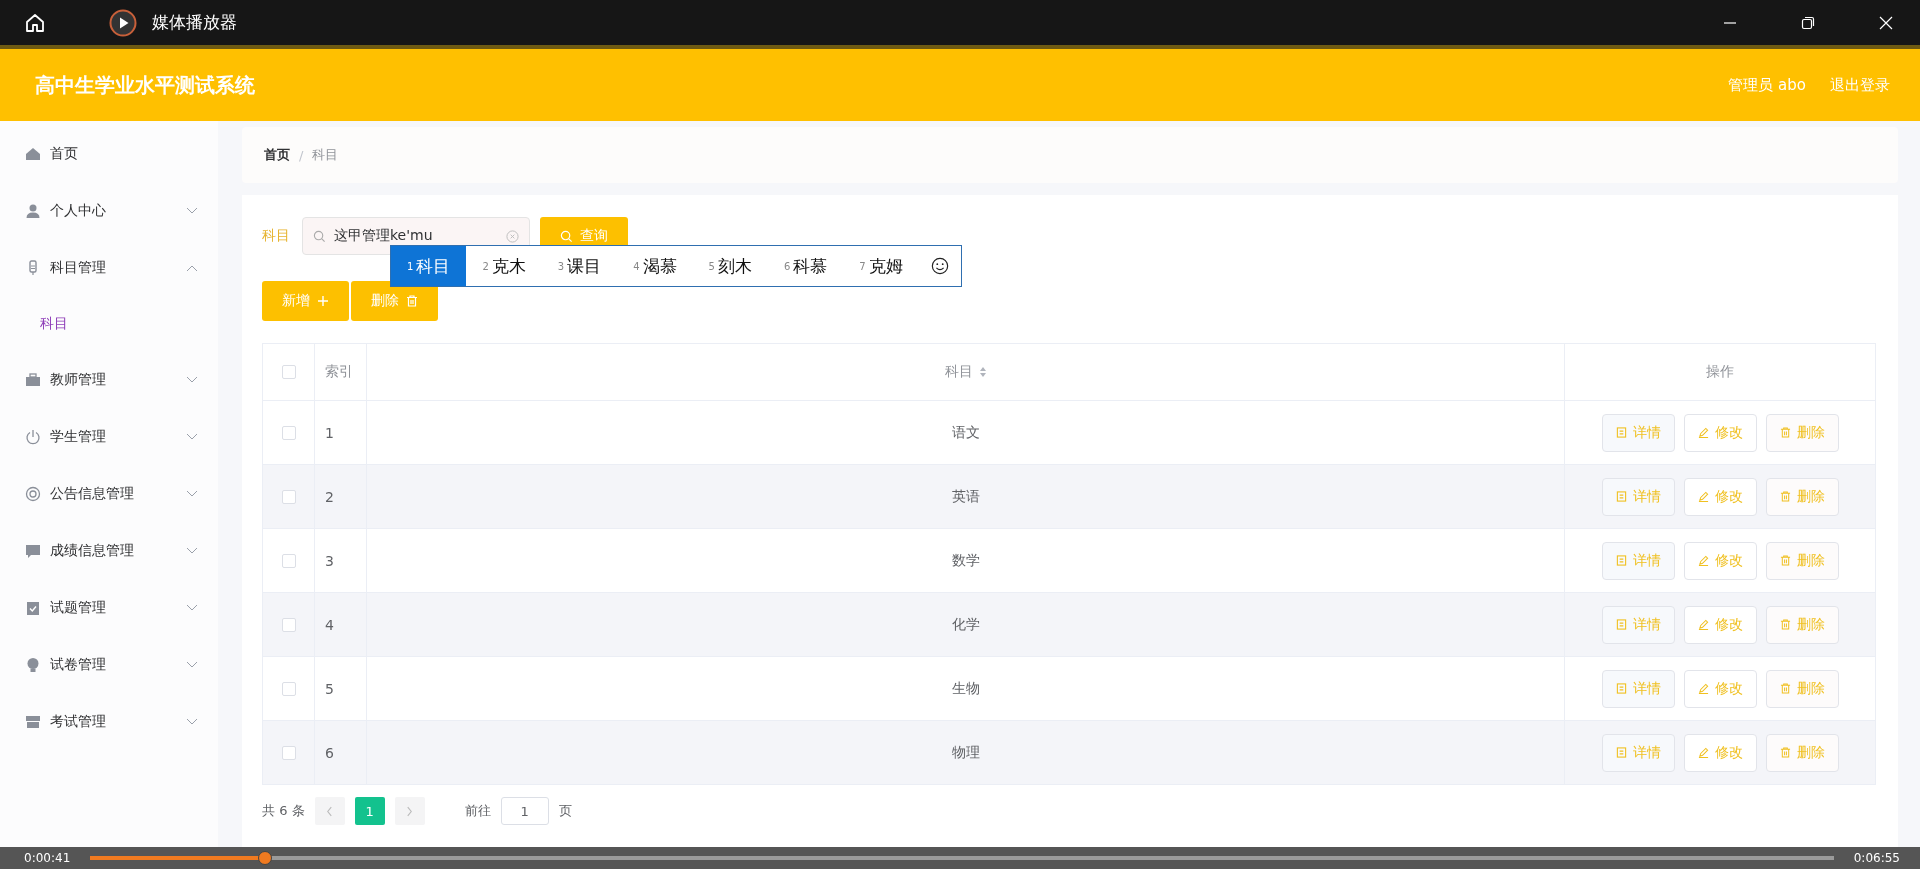 The image size is (1920, 869). I want to click on table-cell: 物理, so click(965, 752).